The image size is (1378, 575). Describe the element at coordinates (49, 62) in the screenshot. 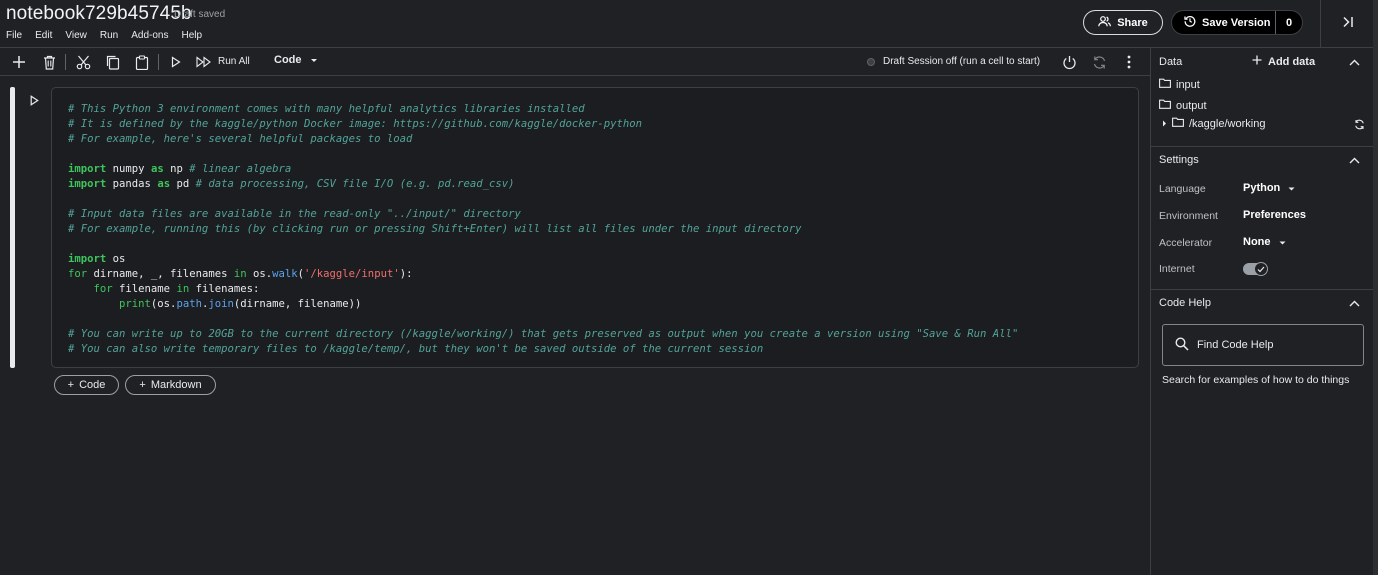

I see `delete-icon` at that location.